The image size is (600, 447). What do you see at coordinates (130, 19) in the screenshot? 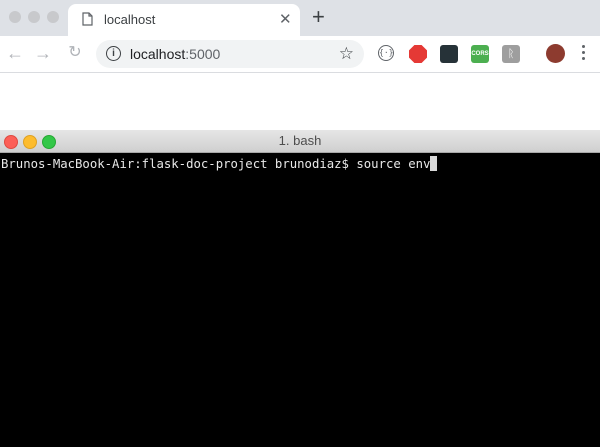
I see `tab-title: localhost` at bounding box center [130, 19].